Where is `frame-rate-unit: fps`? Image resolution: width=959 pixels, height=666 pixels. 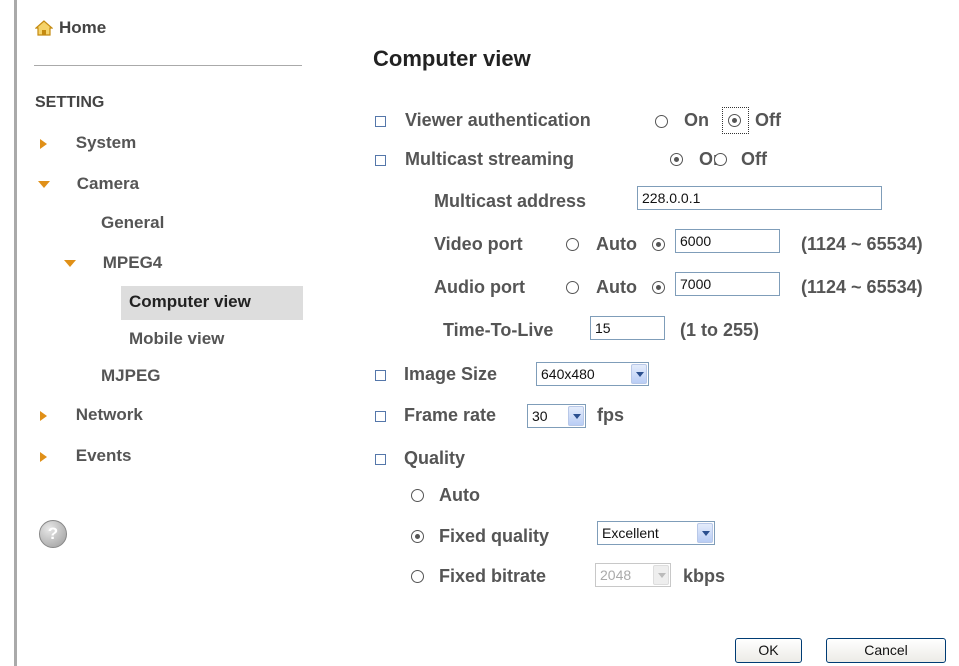
frame-rate-unit: fps is located at coordinates (610, 415).